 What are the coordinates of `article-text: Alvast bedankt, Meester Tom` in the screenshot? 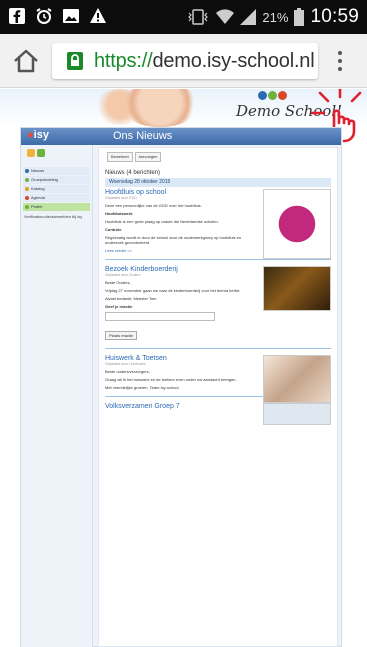 It's located at (131, 298).